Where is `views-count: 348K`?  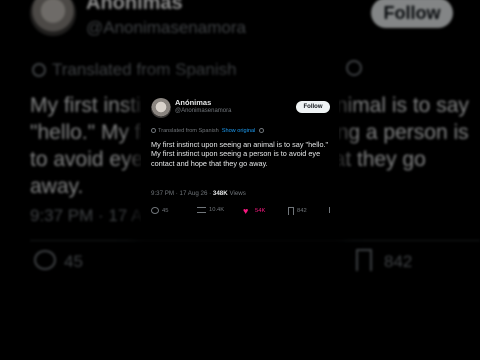
views-count: 348K is located at coordinates (220, 193).